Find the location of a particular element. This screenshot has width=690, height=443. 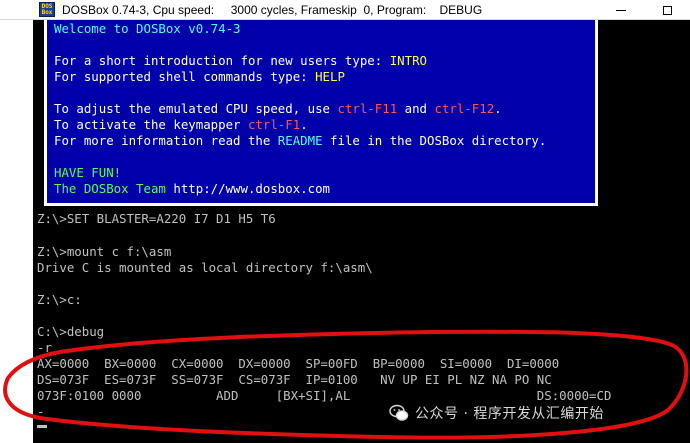

keymapper-line: To activate the keymapper ctrl-F1. is located at coordinates (181, 125).